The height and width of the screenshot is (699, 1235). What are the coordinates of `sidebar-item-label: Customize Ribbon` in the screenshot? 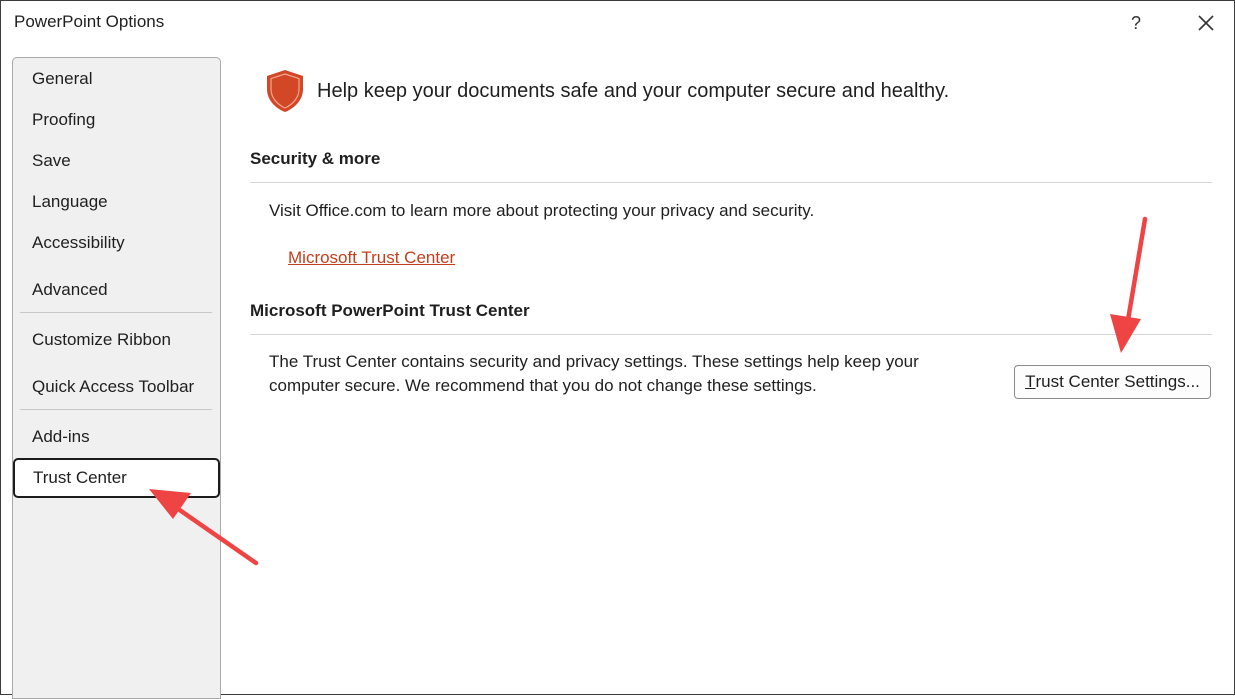 It's located at (101, 339).